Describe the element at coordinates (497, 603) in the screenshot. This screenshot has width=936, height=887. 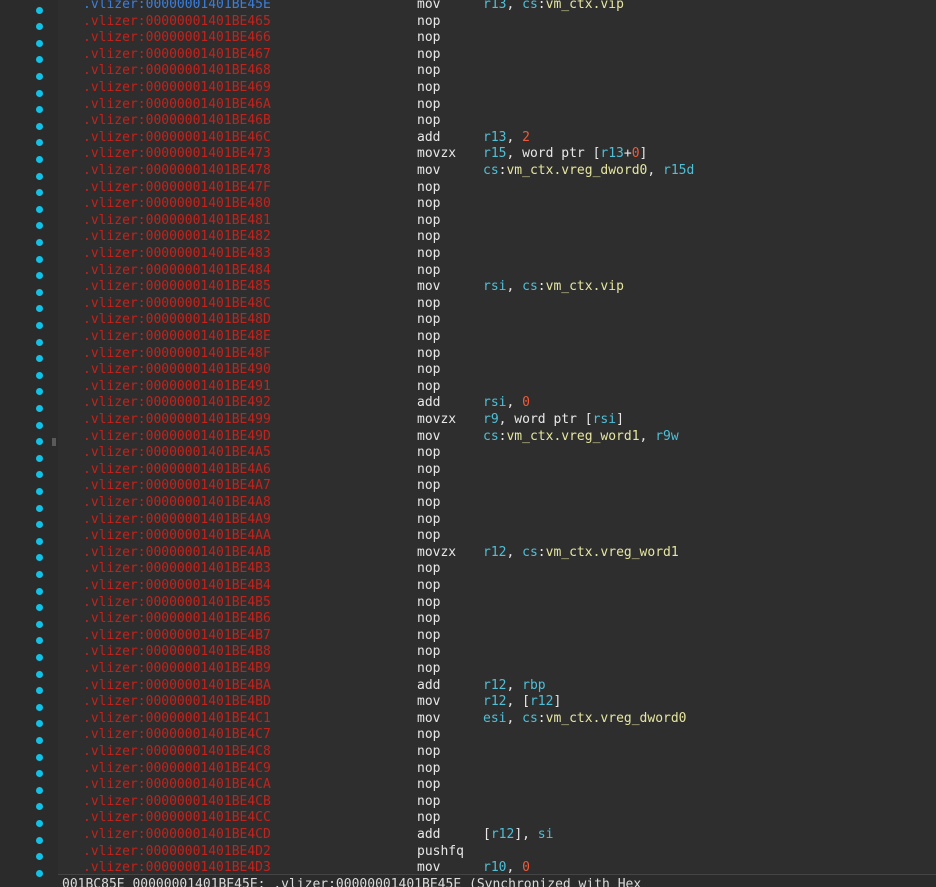
I see `listing-line: .vlizer:00000001401BE4B5 nop` at that location.